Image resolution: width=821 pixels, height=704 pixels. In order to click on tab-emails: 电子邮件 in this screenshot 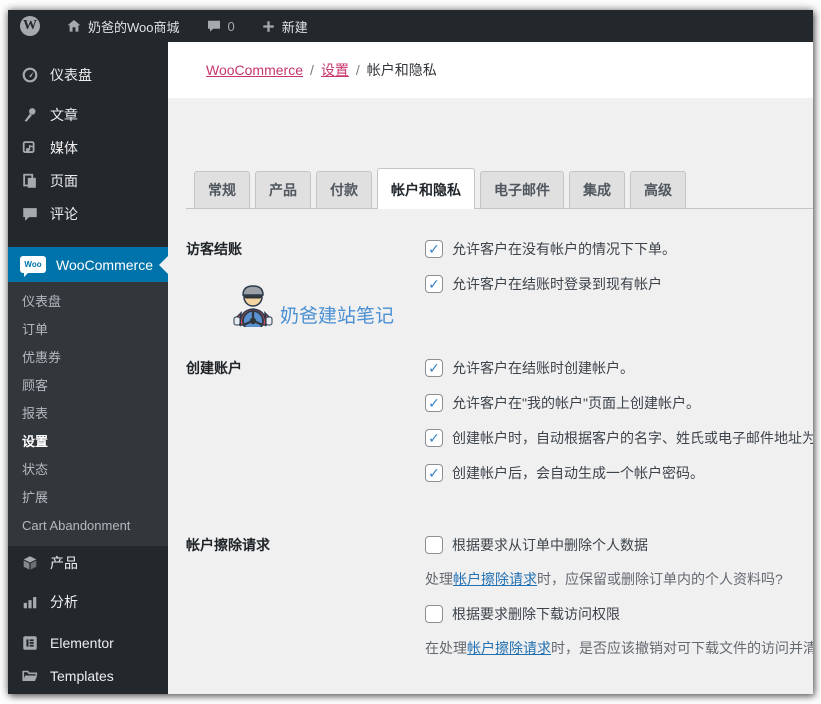, I will do `click(522, 189)`.